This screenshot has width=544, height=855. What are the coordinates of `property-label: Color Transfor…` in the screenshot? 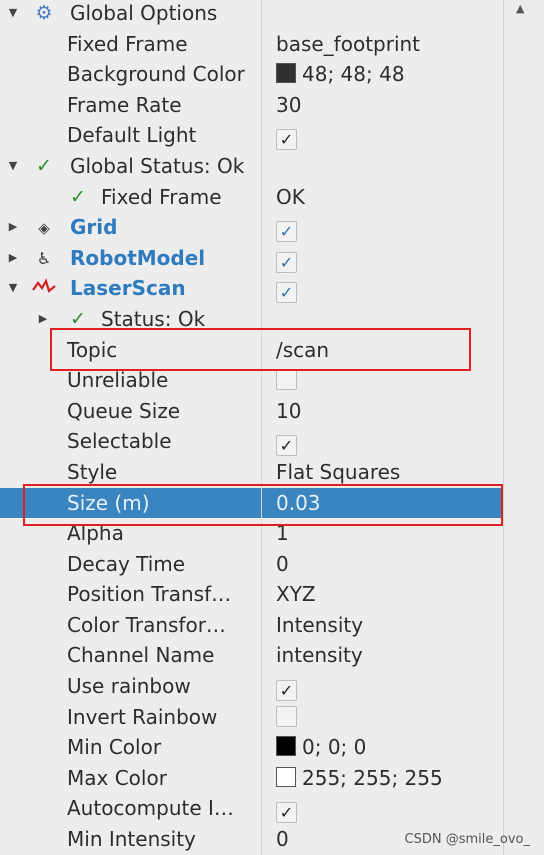 It's located at (146, 624).